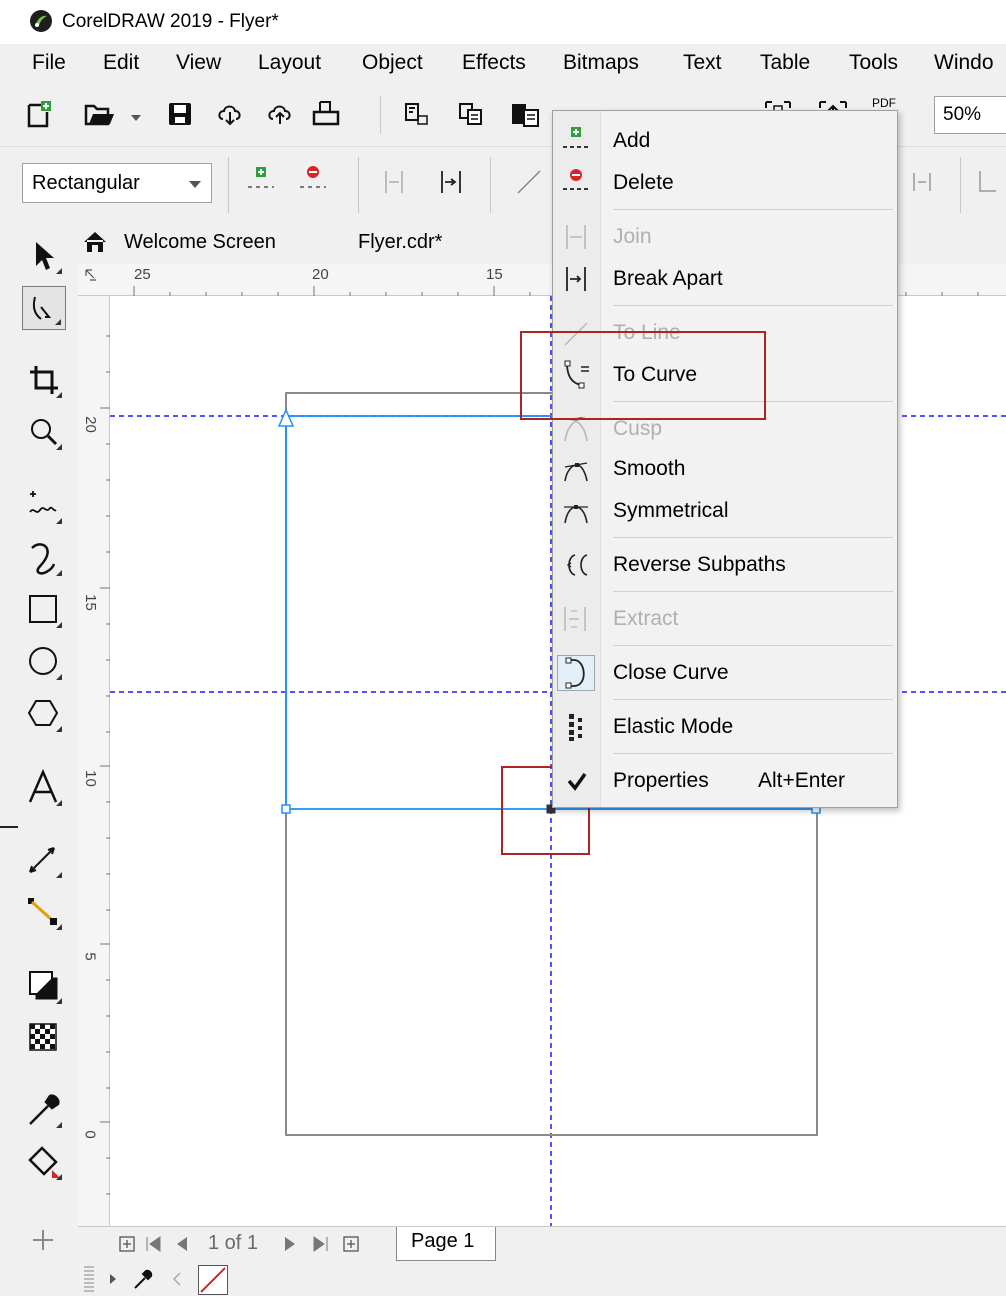  I want to click on close-curve-toolbar-icon, so click(988, 184).